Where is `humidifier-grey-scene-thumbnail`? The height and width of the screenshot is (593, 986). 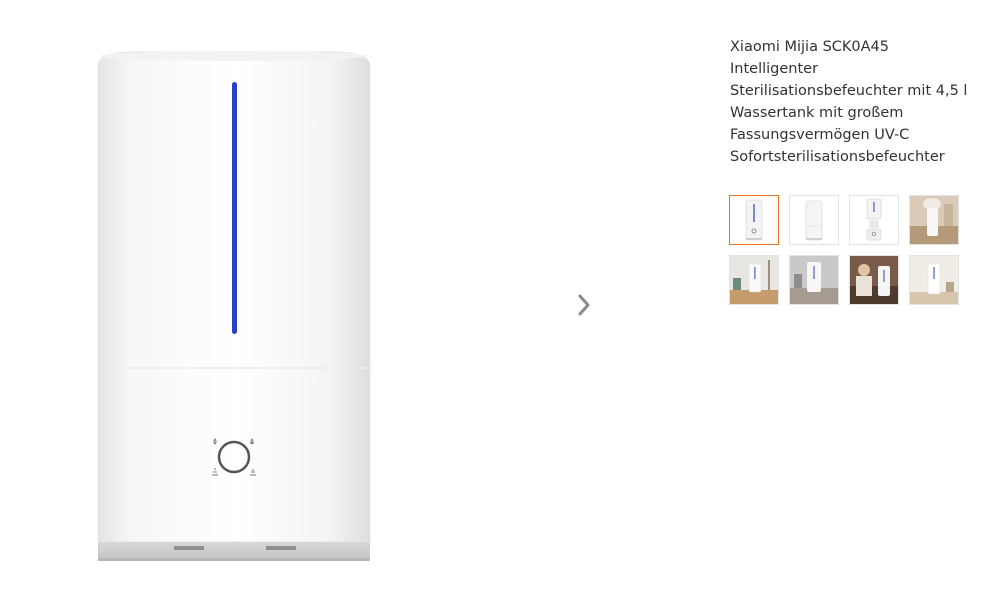 humidifier-grey-scene-thumbnail is located at coordinates (814, 280).